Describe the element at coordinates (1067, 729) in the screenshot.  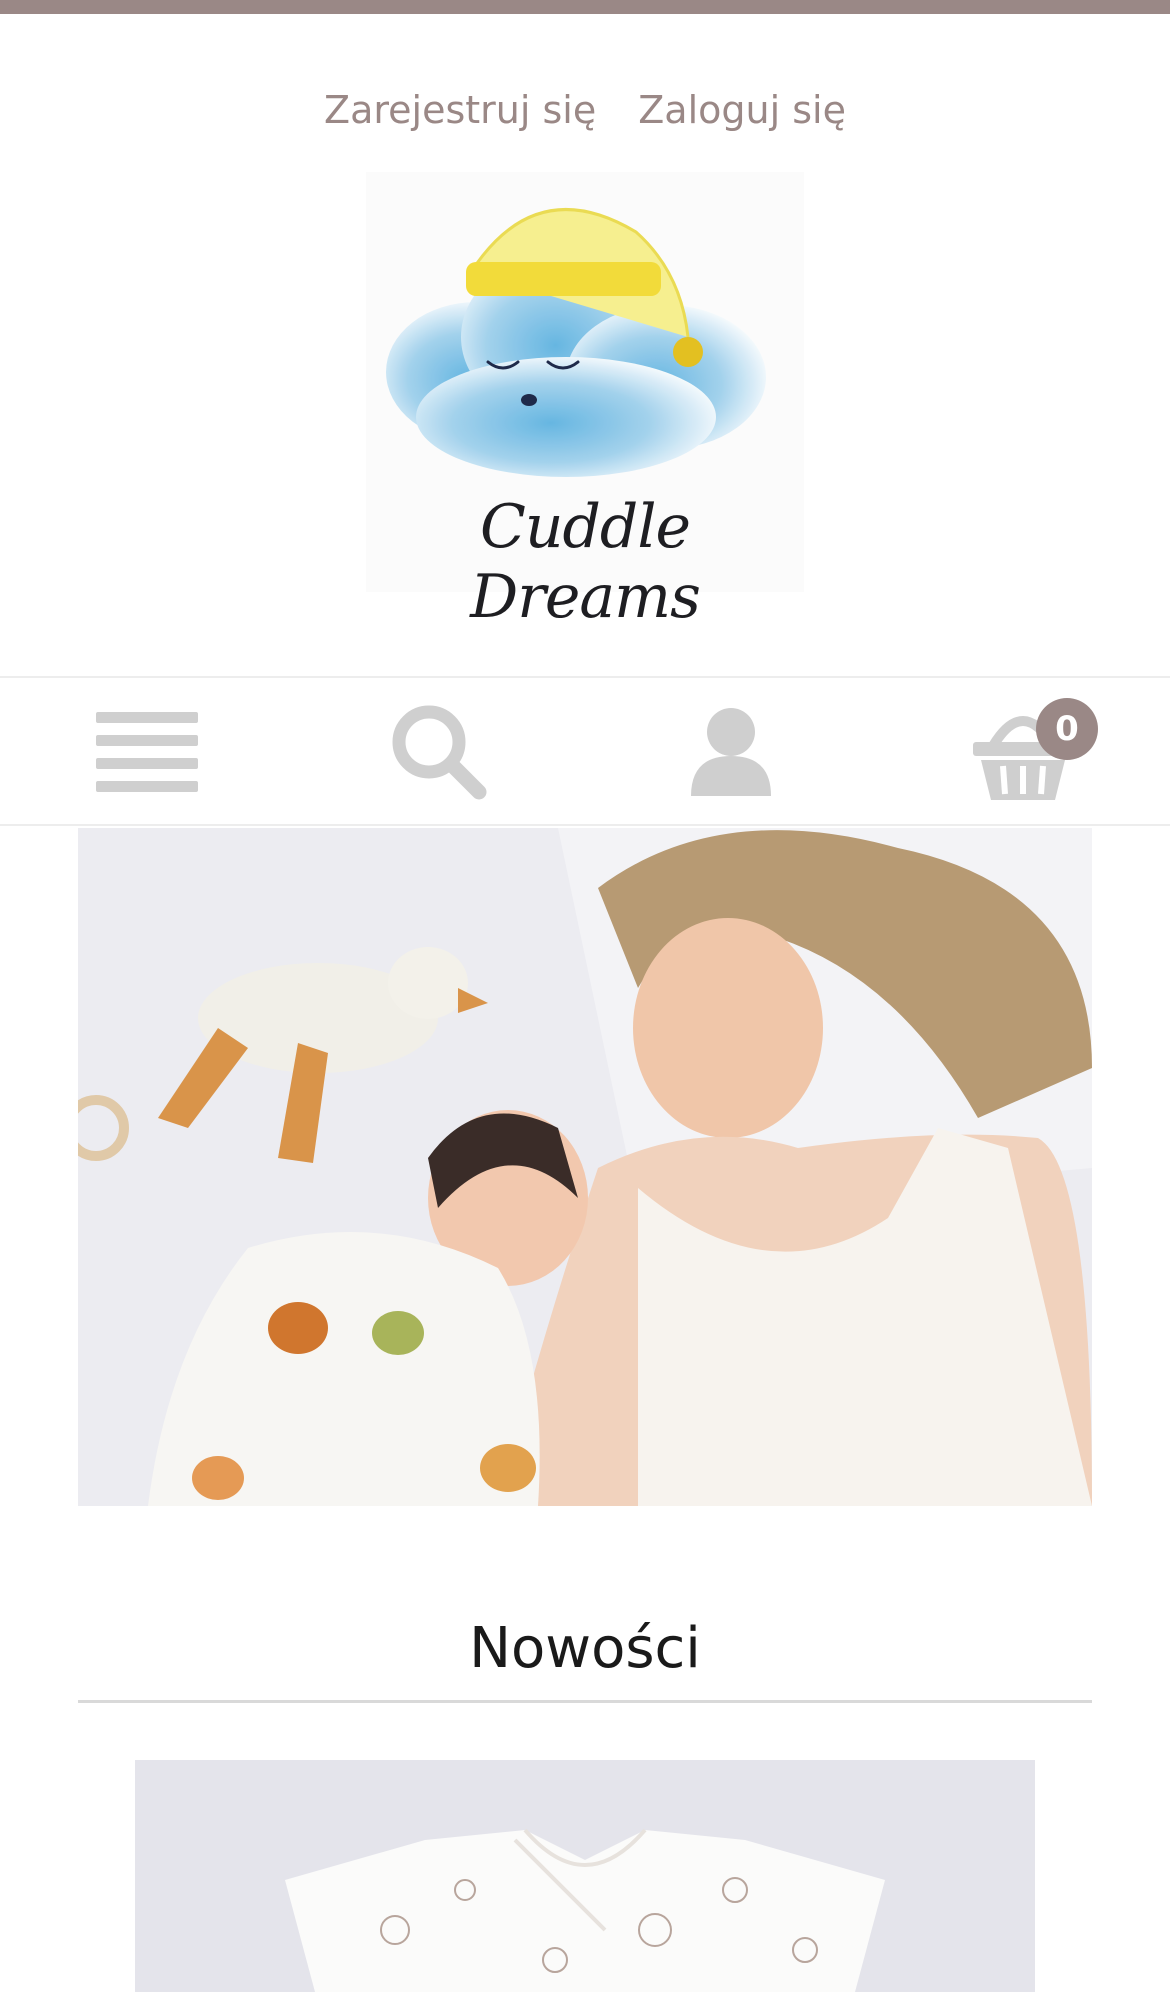
I see `cart-count-badge: 0` at that location.